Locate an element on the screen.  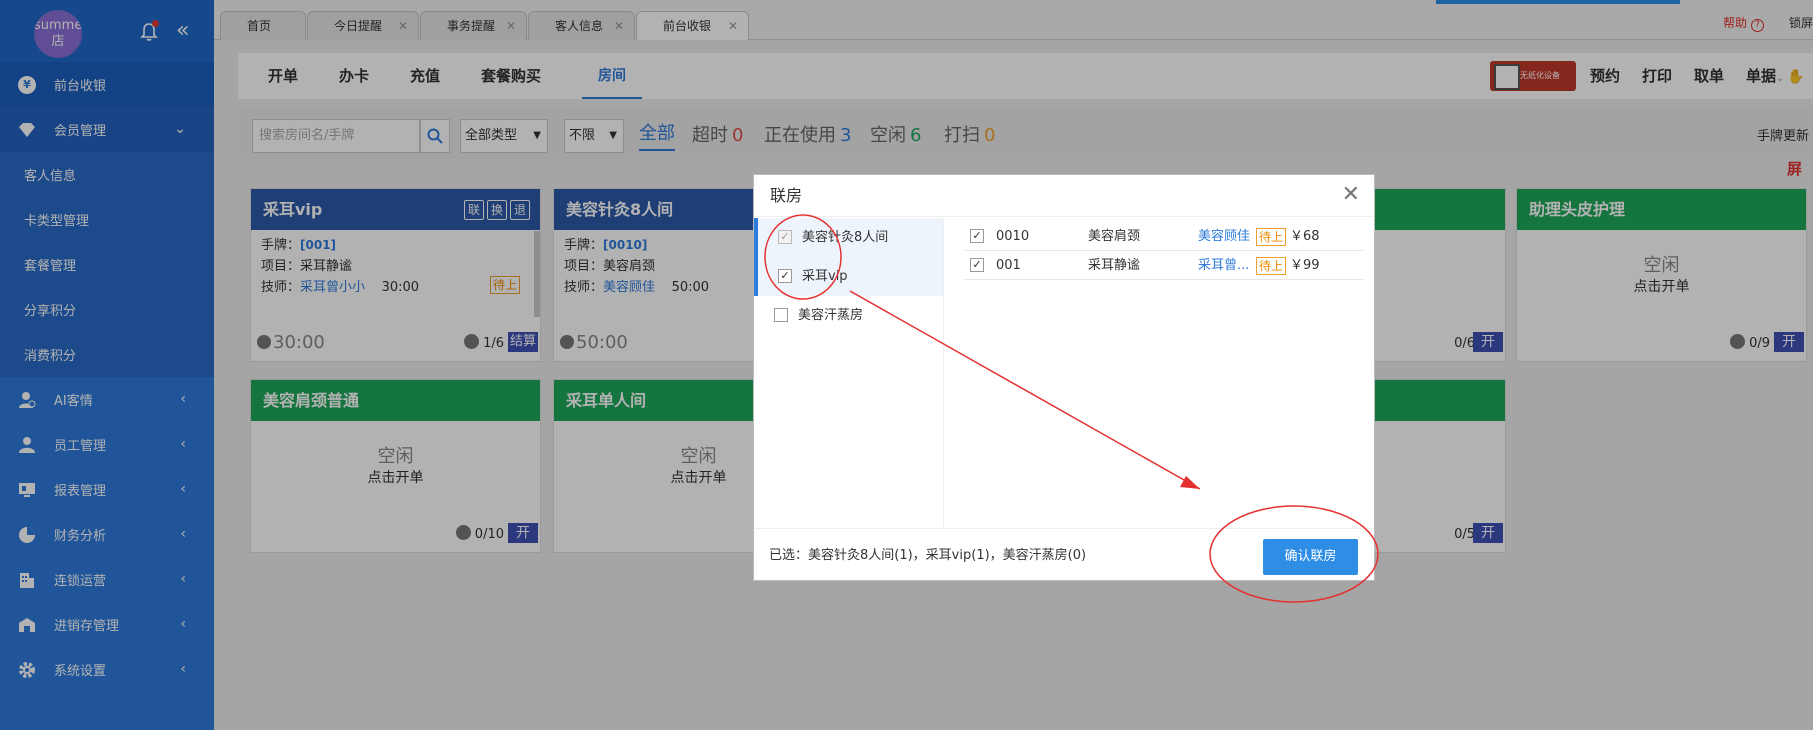
room-option: ✓ 美容针灸8人间 is located at coordinates (848, 237).